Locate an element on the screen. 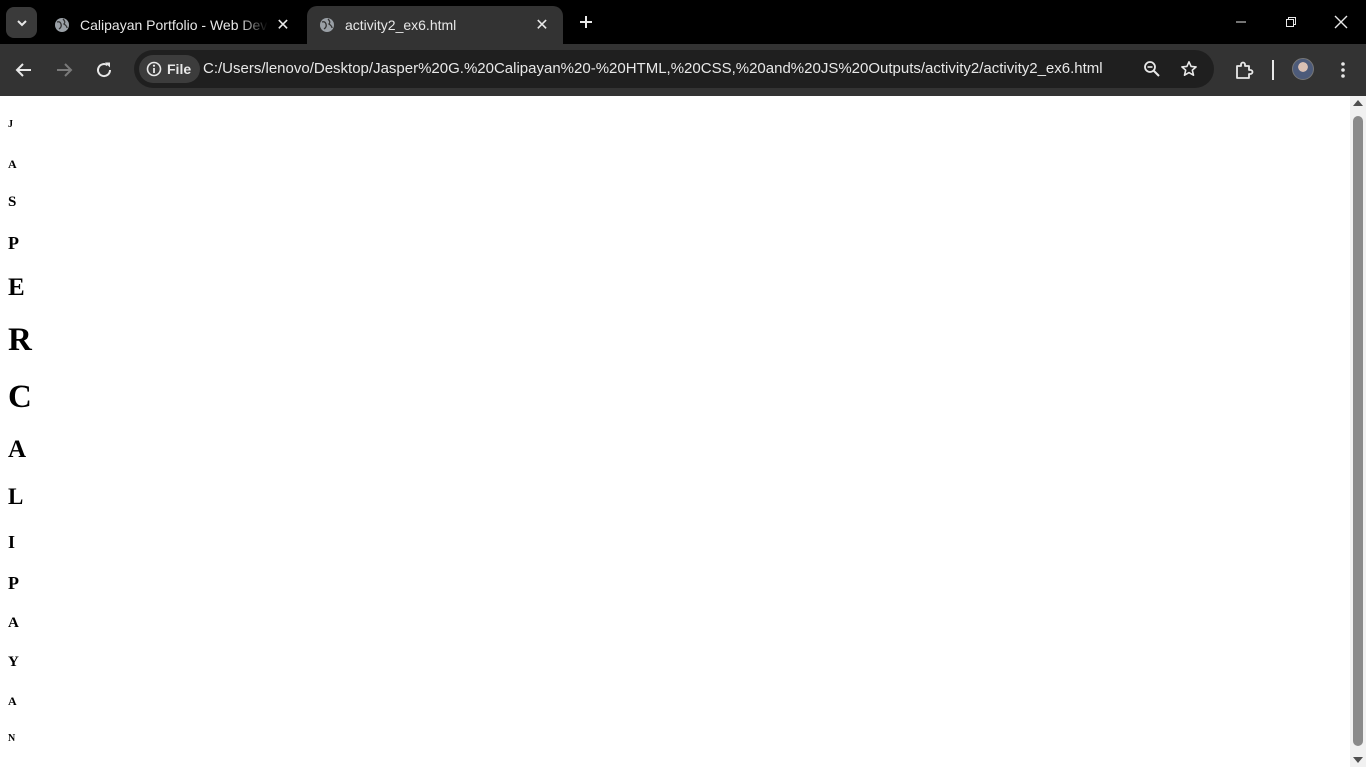 The height and width of the screenshot is (767, 1366). chip-label: File is located at coordinates (179, 69).